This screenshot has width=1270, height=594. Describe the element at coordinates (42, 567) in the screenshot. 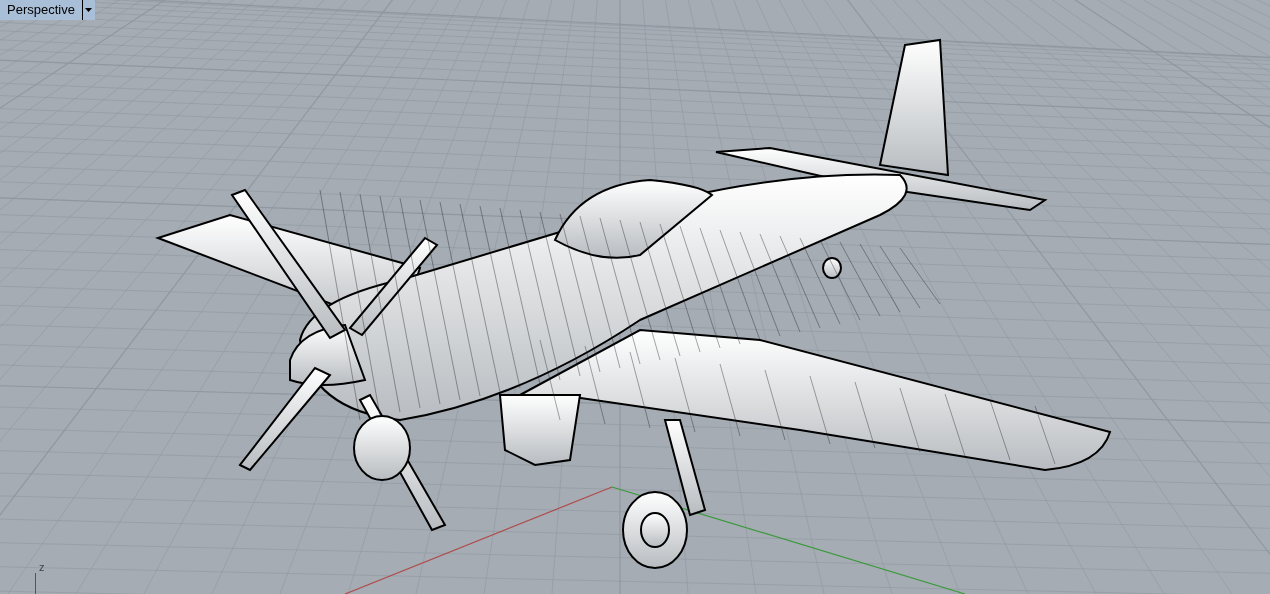

I see `axis-label: z` at that location.